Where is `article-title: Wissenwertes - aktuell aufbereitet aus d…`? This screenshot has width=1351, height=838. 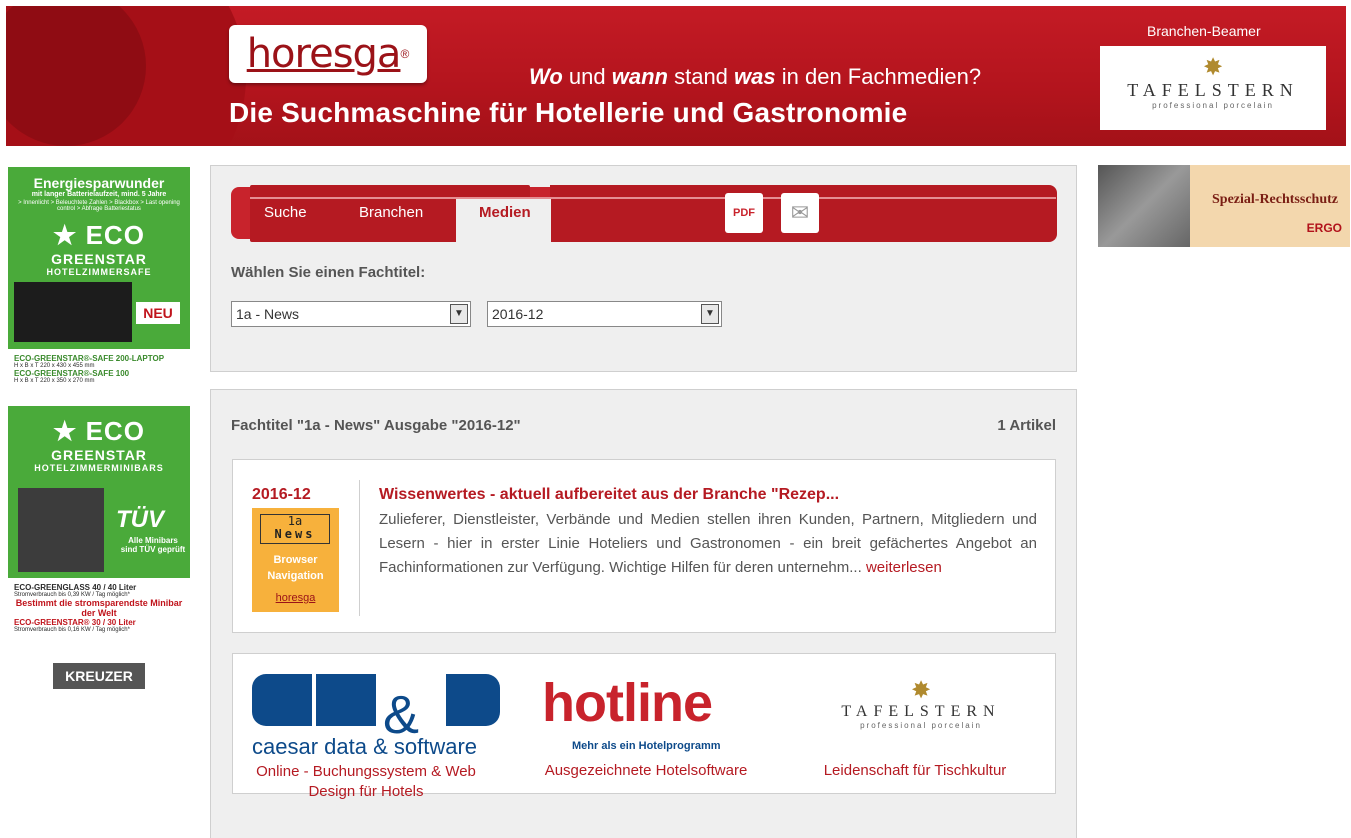
article-title: Wissenwertes - aktuell aufbereitet aus d… is located at coordinates (609, 495).